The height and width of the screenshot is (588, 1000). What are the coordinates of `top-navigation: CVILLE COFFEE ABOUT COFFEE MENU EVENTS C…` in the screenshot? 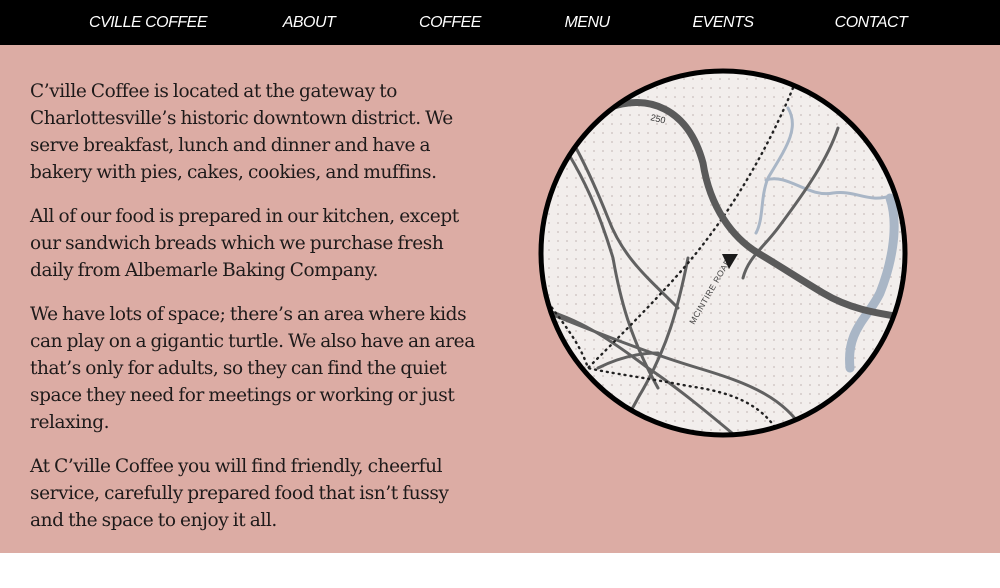 It's located at (500, 22).